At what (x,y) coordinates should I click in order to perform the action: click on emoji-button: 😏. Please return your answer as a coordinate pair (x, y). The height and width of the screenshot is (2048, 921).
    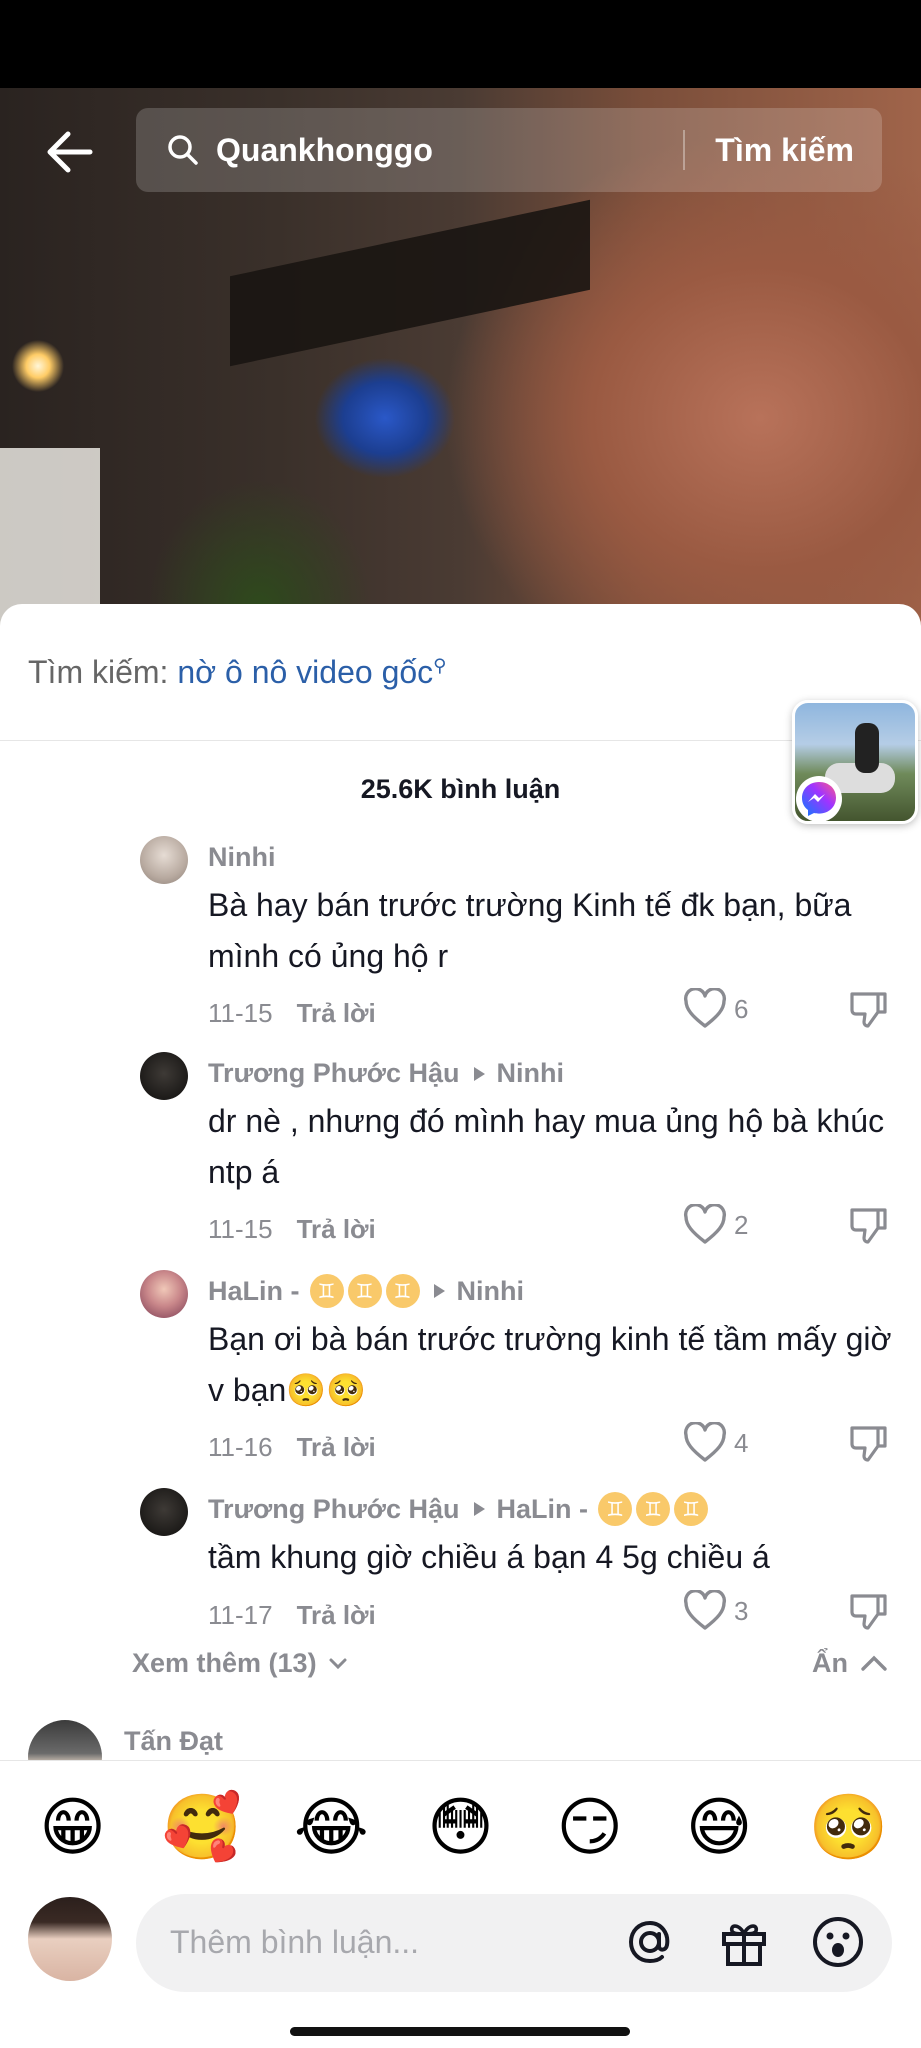
    Looking at the image, I should click on (590, 1827).